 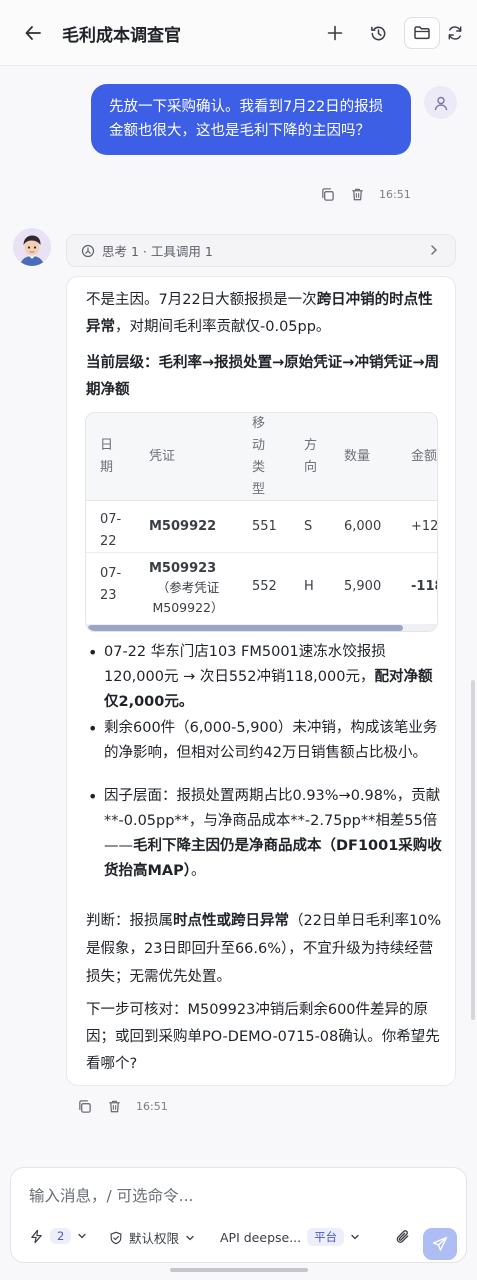 What do you see at coordinates (121, 36) in the screenshot?
I see `page-title: 毛利成本调查官` at bounding box center [121, 36].